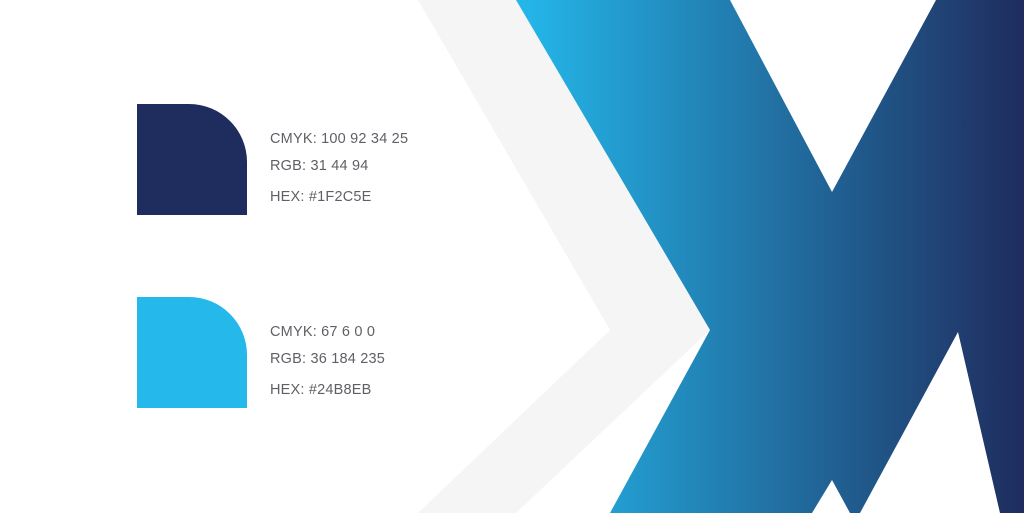 The height and width of the screenshot is (513, 1024). I want to click on rgb-value: RGB: 31 44 94, so click(319, 166).